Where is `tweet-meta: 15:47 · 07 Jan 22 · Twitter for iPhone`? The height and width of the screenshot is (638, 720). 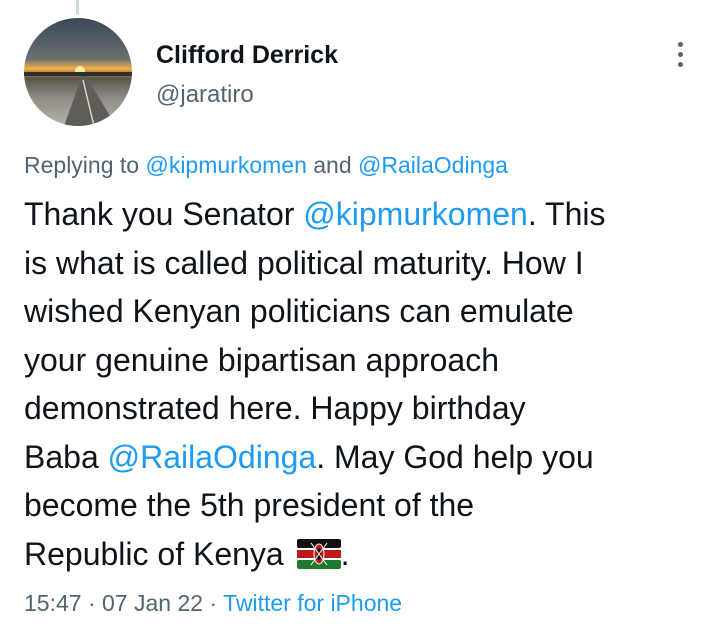
tweet-meta: 15:47 · 07 Jan 22 · Twitter for iPhone is located at coordinates (213, 603).